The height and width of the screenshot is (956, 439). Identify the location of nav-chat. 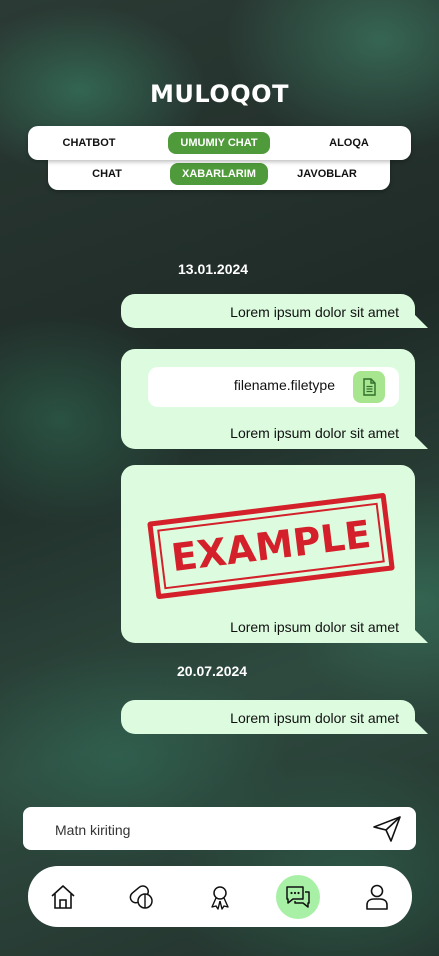
(298, 897).